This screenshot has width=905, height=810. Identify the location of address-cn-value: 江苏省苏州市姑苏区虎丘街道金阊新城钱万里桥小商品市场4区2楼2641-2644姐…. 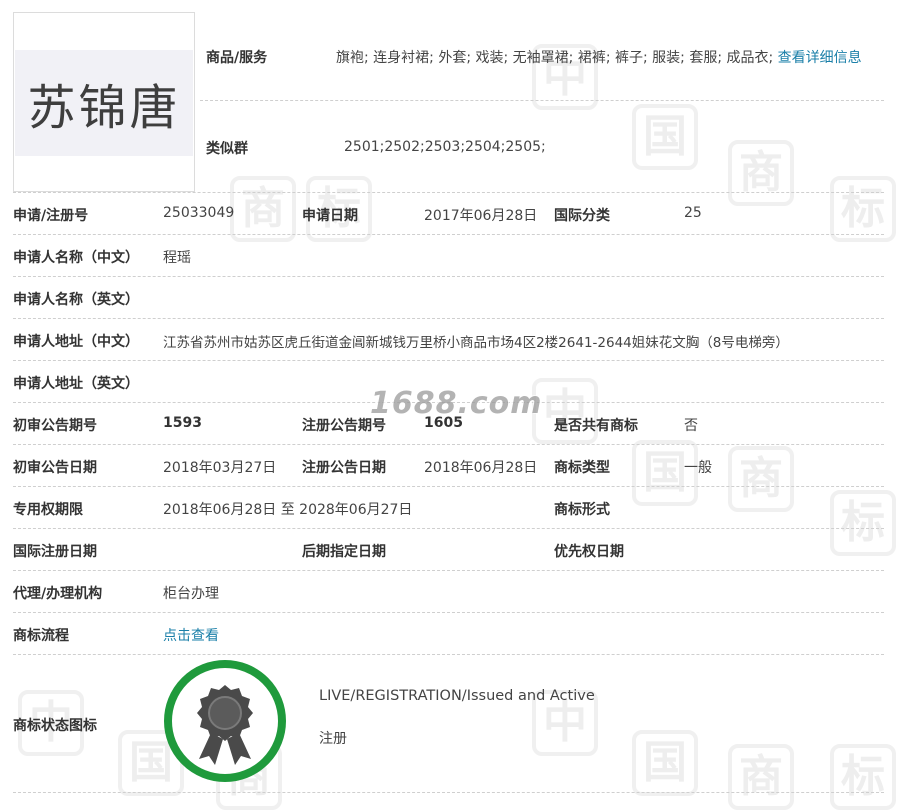
(476, 343).